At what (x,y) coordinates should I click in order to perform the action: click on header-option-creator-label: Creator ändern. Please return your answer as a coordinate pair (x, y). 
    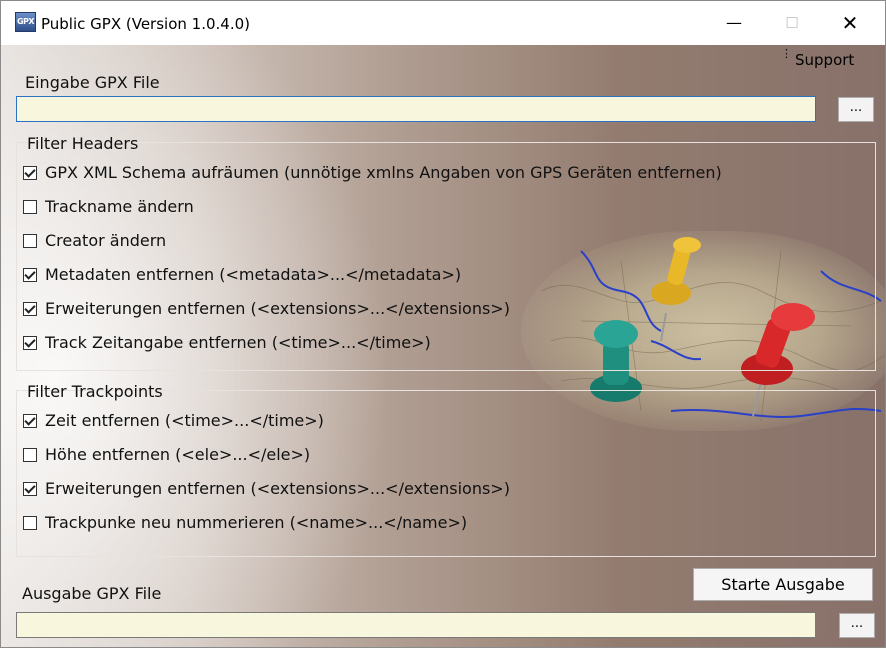
    Looking at the image, I should click on (106, 240).